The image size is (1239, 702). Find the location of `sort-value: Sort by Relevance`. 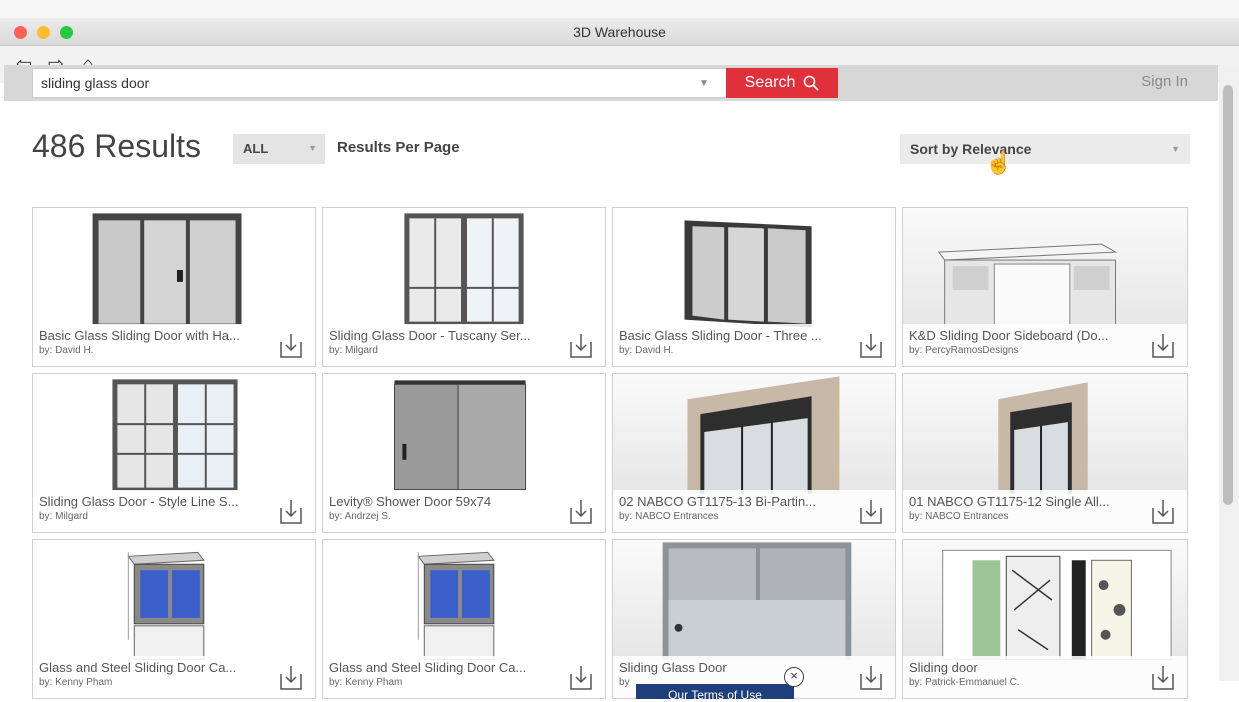

sort-value: Sort by Relevance is located at coordinates (971, 149).